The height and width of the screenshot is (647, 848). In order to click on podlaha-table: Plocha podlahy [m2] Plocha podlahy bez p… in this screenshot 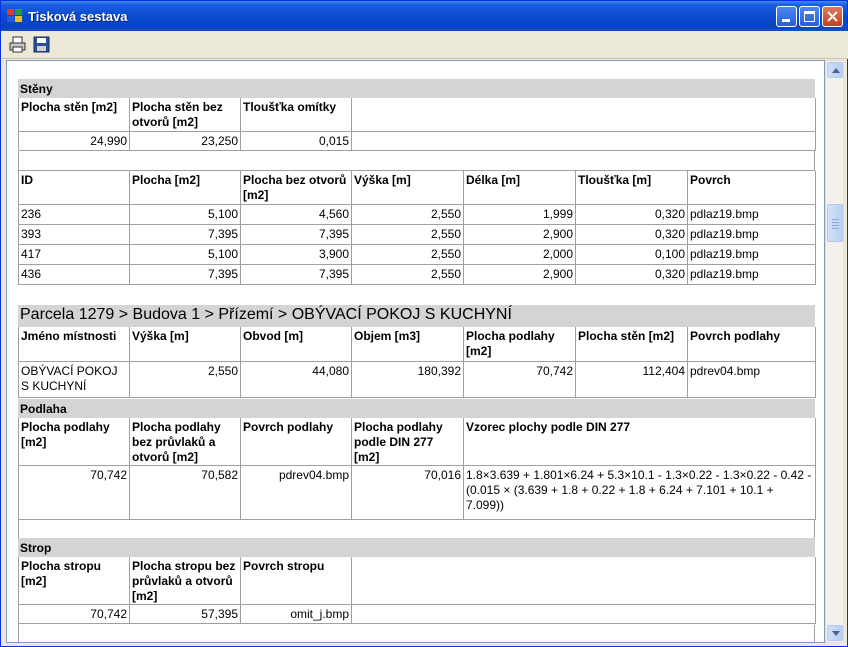, I will do `click(417, 469)`.